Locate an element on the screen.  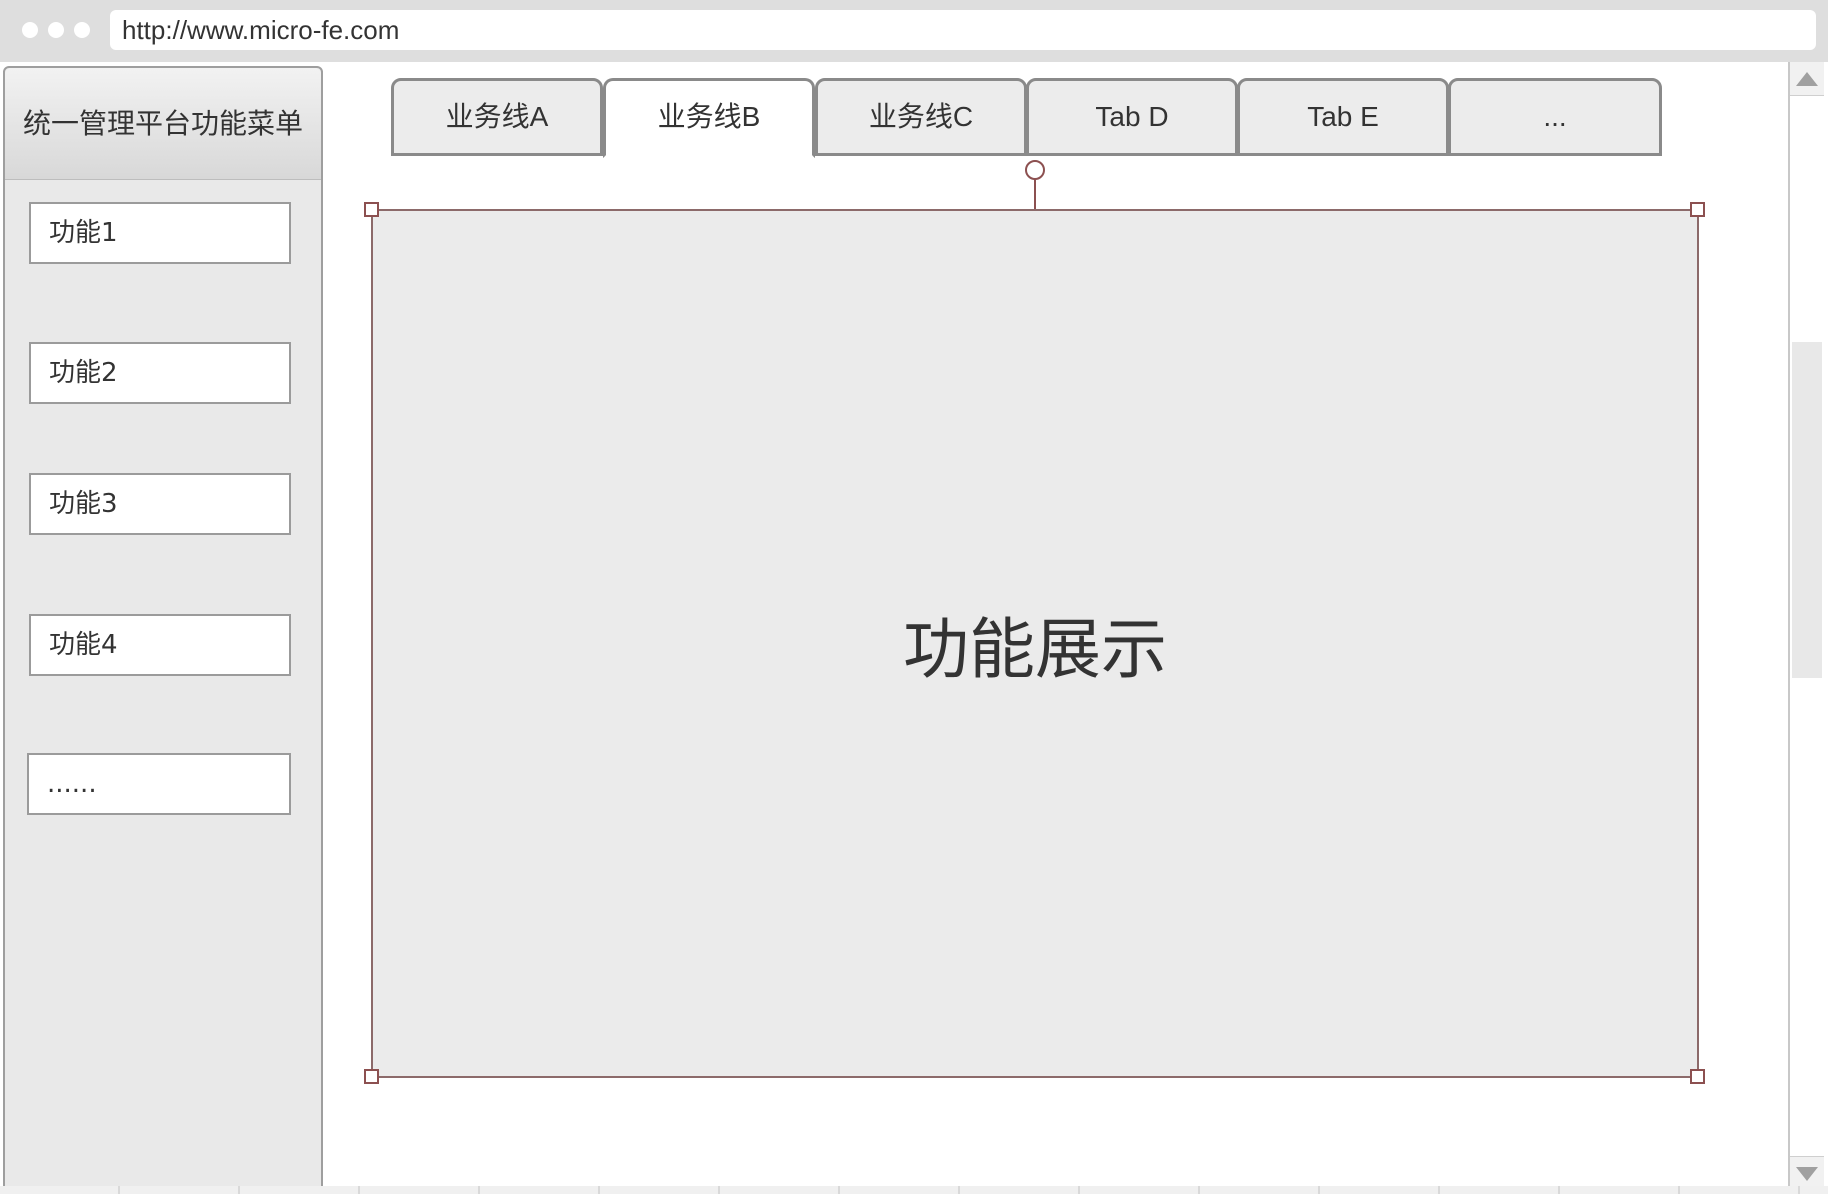
sidebar-item-function-4: 功能4 is located at coordinates (160, 645).